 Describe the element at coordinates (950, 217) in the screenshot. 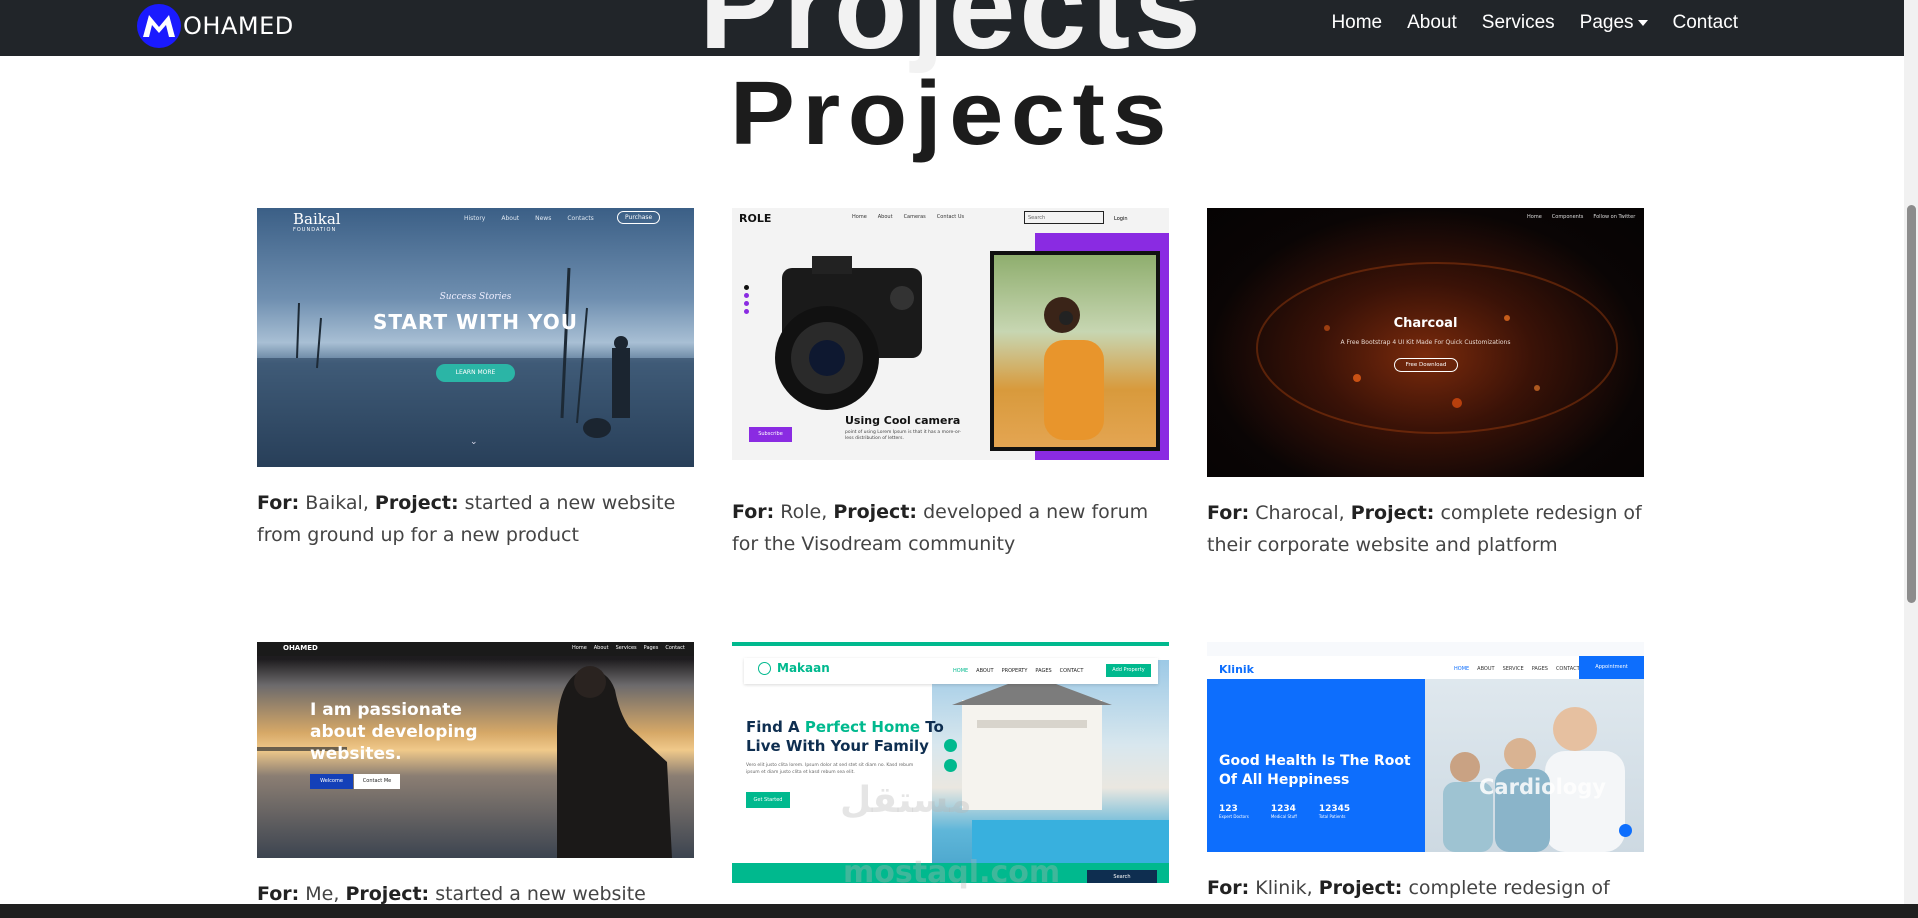

I see `thumb-menu-item: Contact Us` at that location.